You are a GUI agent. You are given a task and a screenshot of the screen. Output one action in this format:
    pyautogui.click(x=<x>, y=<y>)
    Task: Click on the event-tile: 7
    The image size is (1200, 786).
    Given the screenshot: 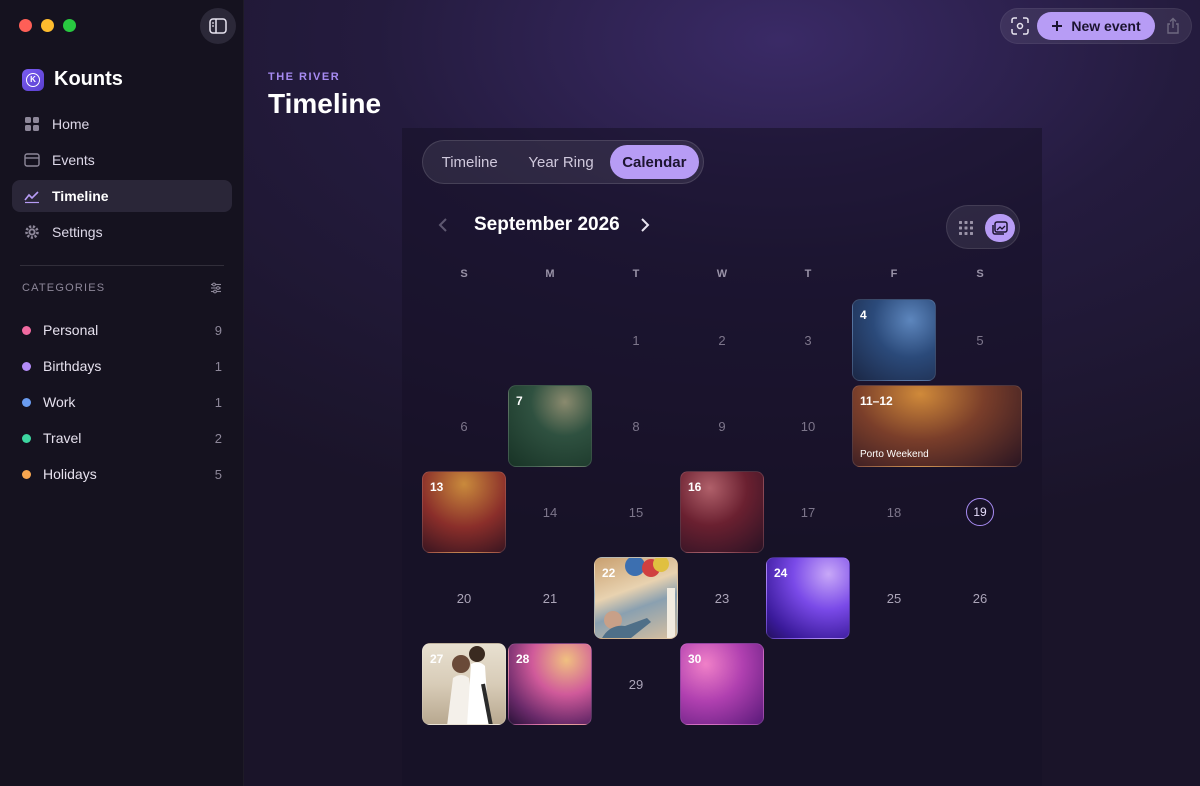 What is the action you would take?
    pyautogui.click(x=550, y=426)
    